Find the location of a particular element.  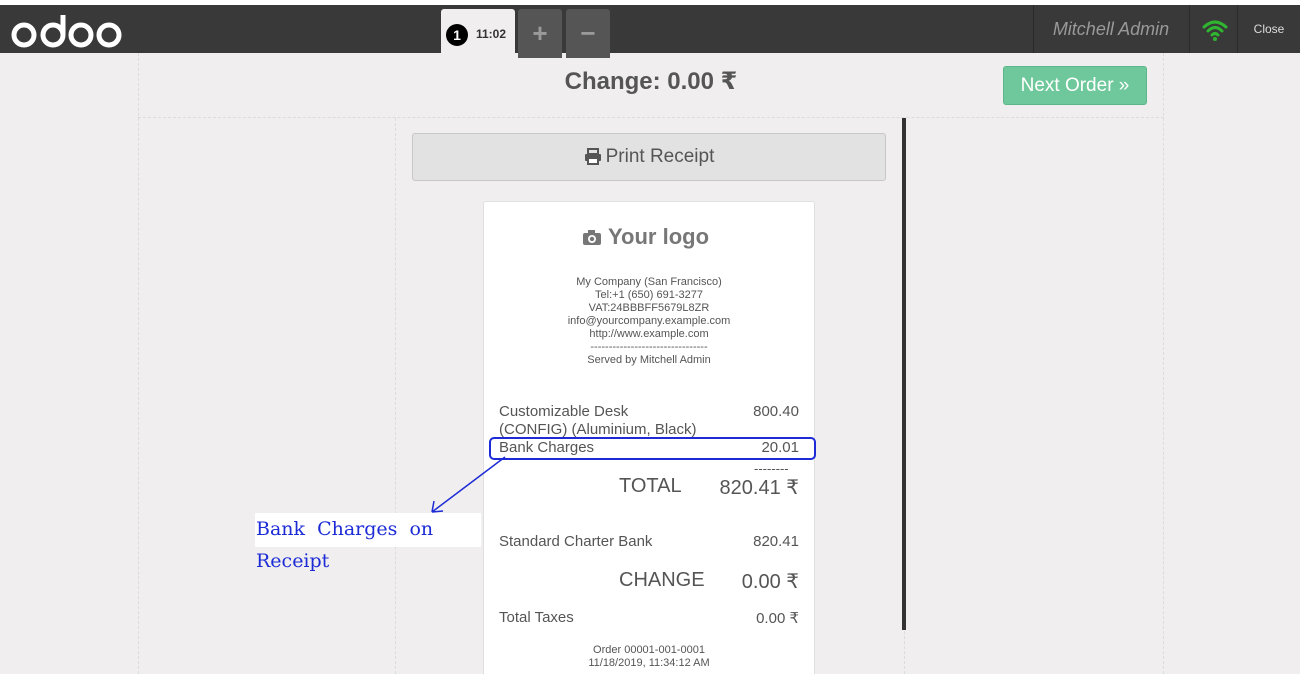

company-website: http://www.example.com is located at coordinates (649, 334).